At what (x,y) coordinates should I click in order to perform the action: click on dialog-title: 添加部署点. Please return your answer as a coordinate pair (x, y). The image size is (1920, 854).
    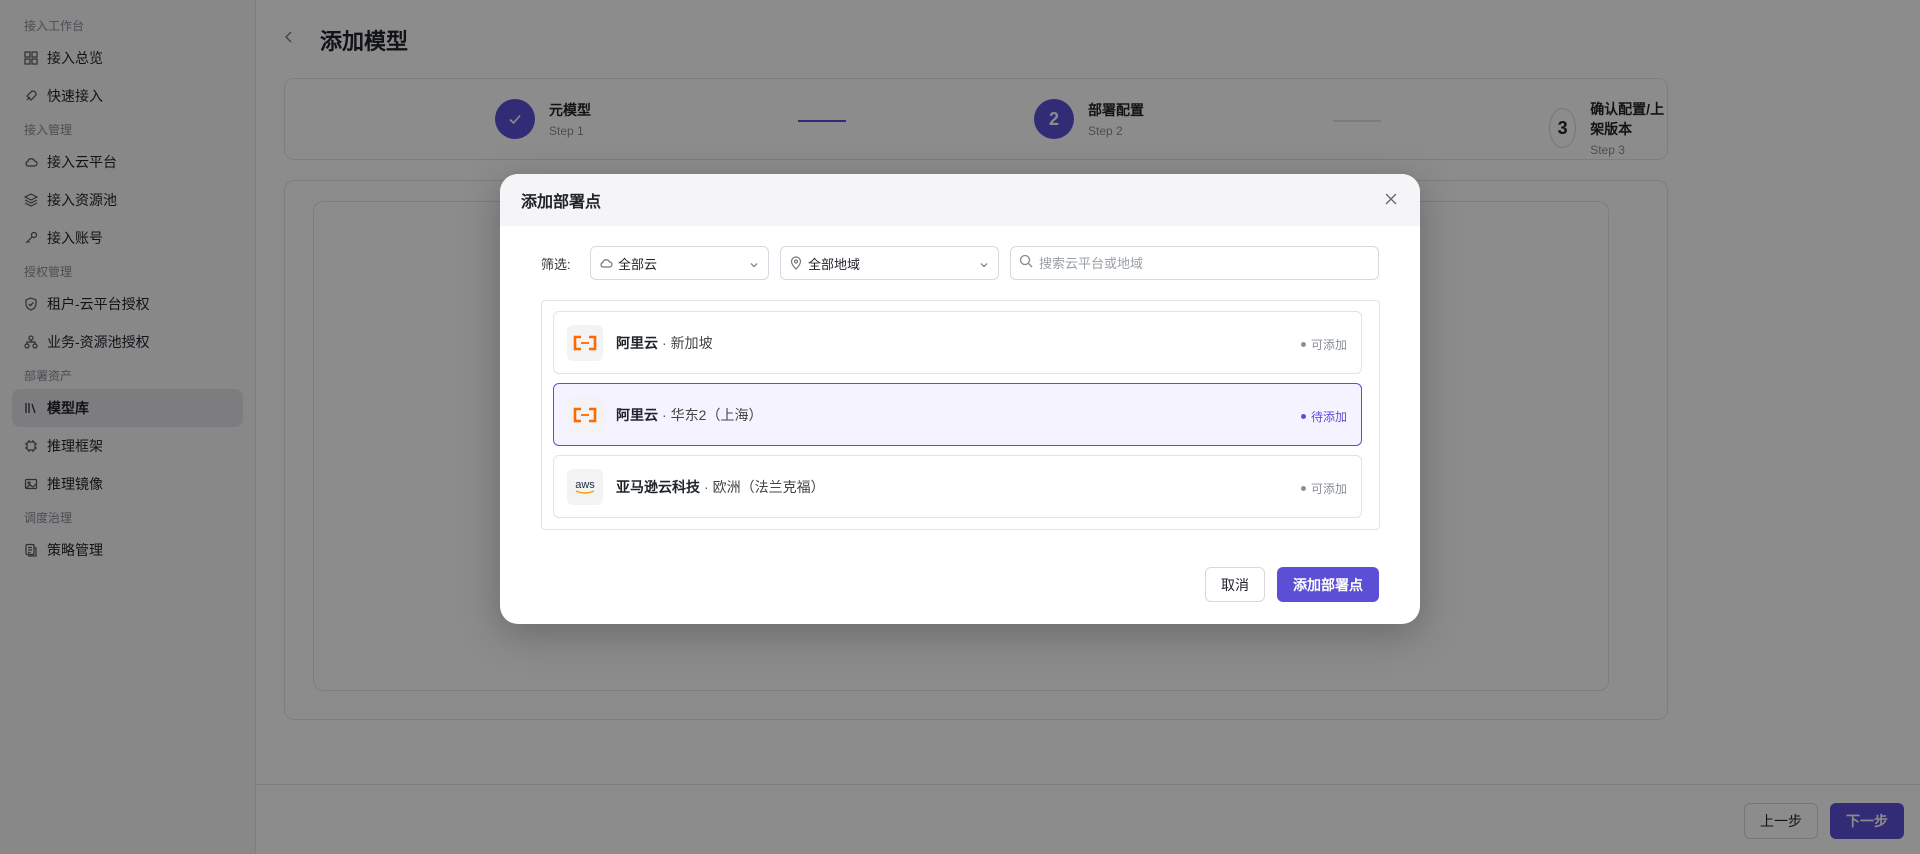
    Looking at the image, I should click on (561, 202).